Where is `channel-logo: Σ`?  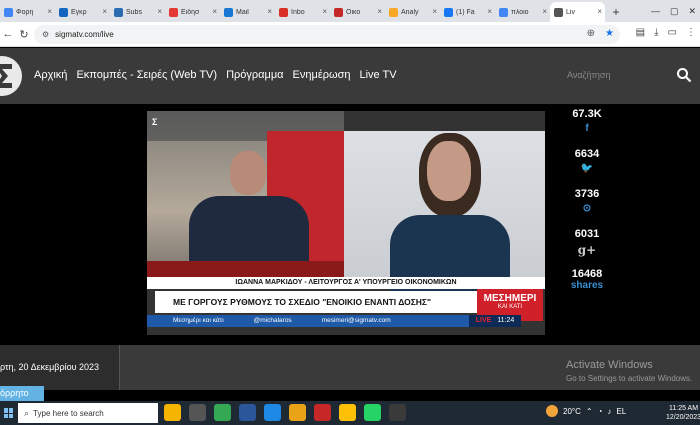
channel-logo: Σ is located at coordinates (155, 122).